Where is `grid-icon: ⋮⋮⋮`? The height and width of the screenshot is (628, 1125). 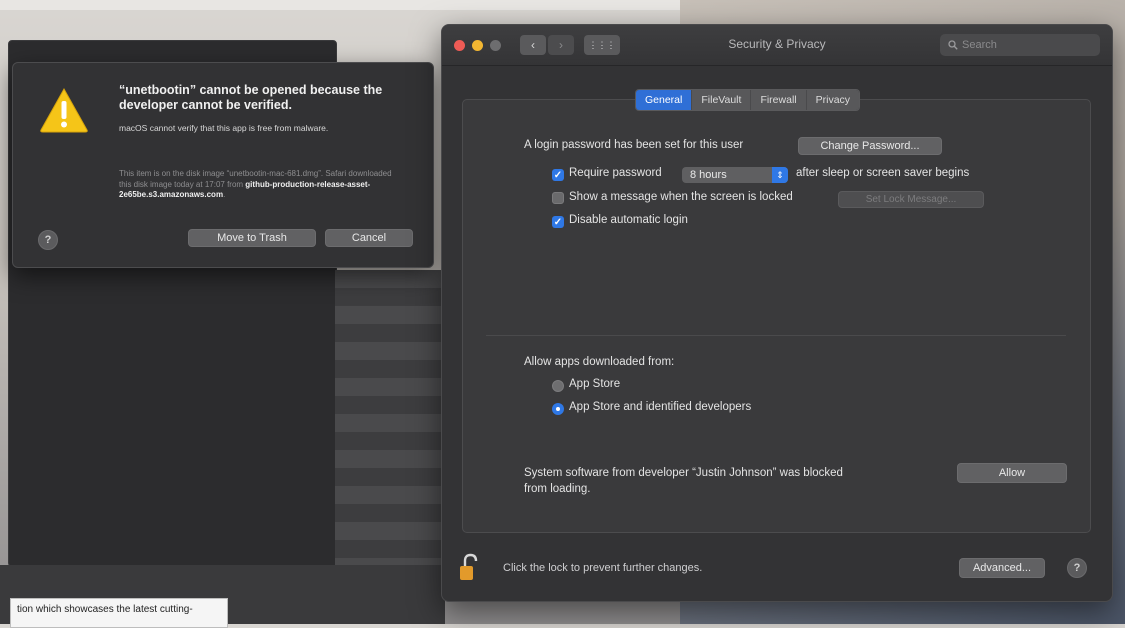
grid-icon: ⋮⋮⋮ is located at coordinates (602, 44).